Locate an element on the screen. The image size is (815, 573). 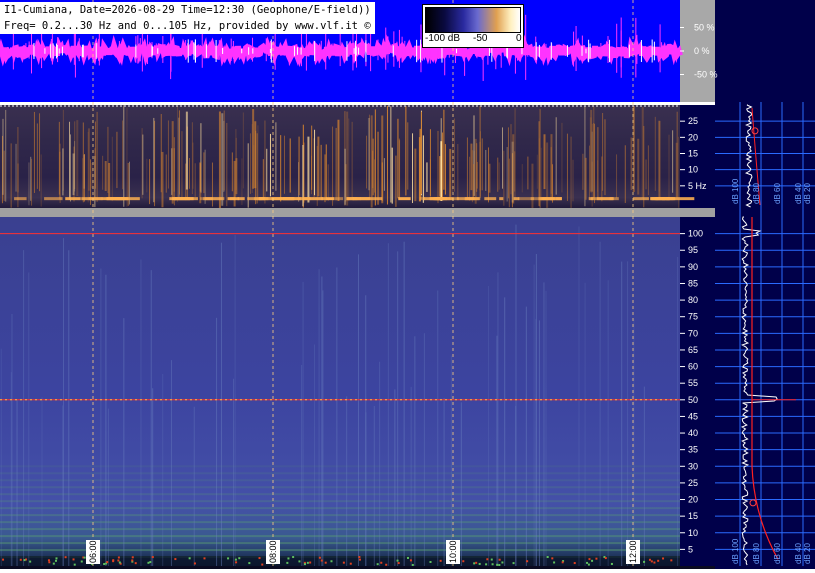
colorbar: -100 dB -50 0 is located at coordinates (473, 26).